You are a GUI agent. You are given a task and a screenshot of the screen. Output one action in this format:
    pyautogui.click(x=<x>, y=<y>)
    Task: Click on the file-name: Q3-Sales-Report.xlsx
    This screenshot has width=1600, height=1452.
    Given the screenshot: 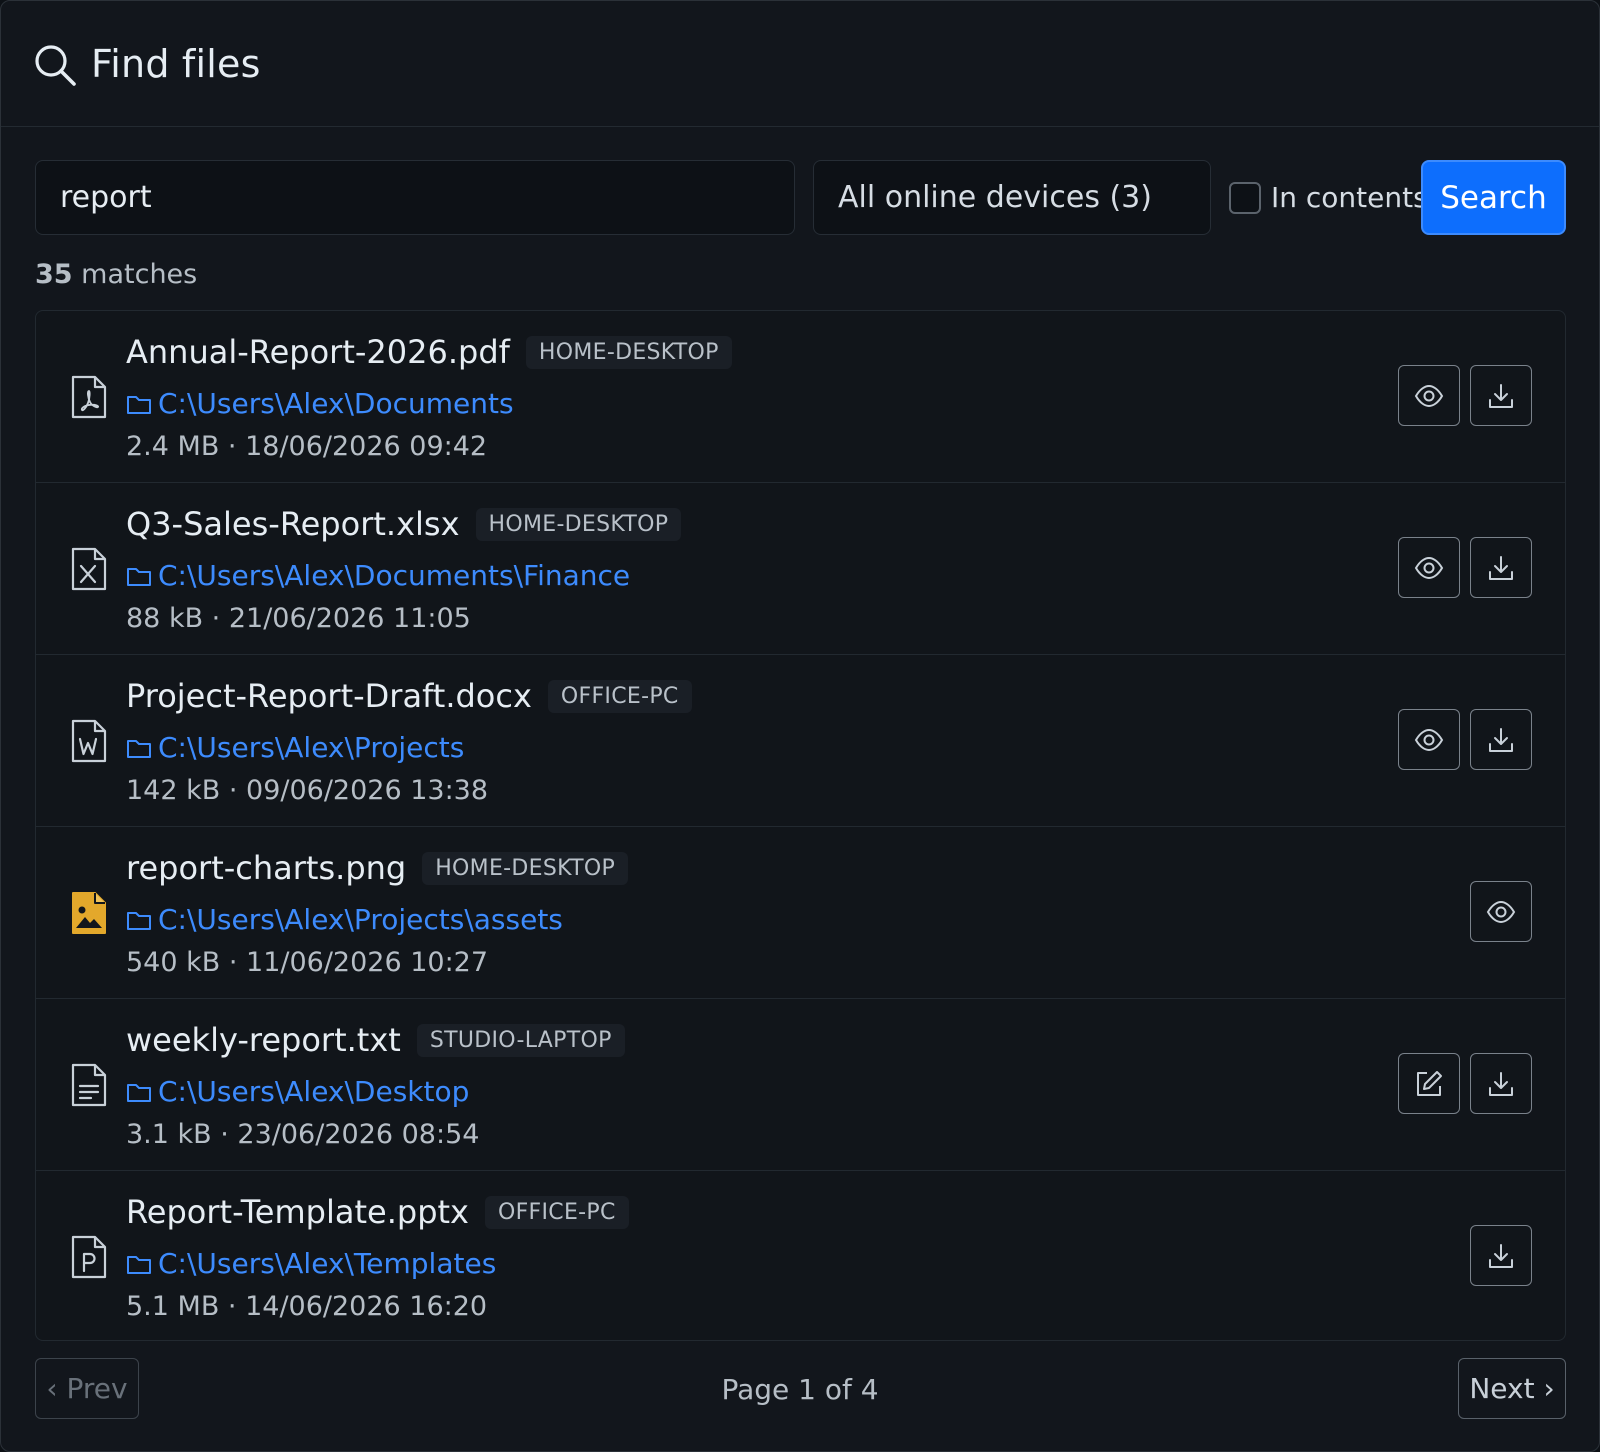 What is the action you would take?
    pyautogui.click(x=293, y=524)
    